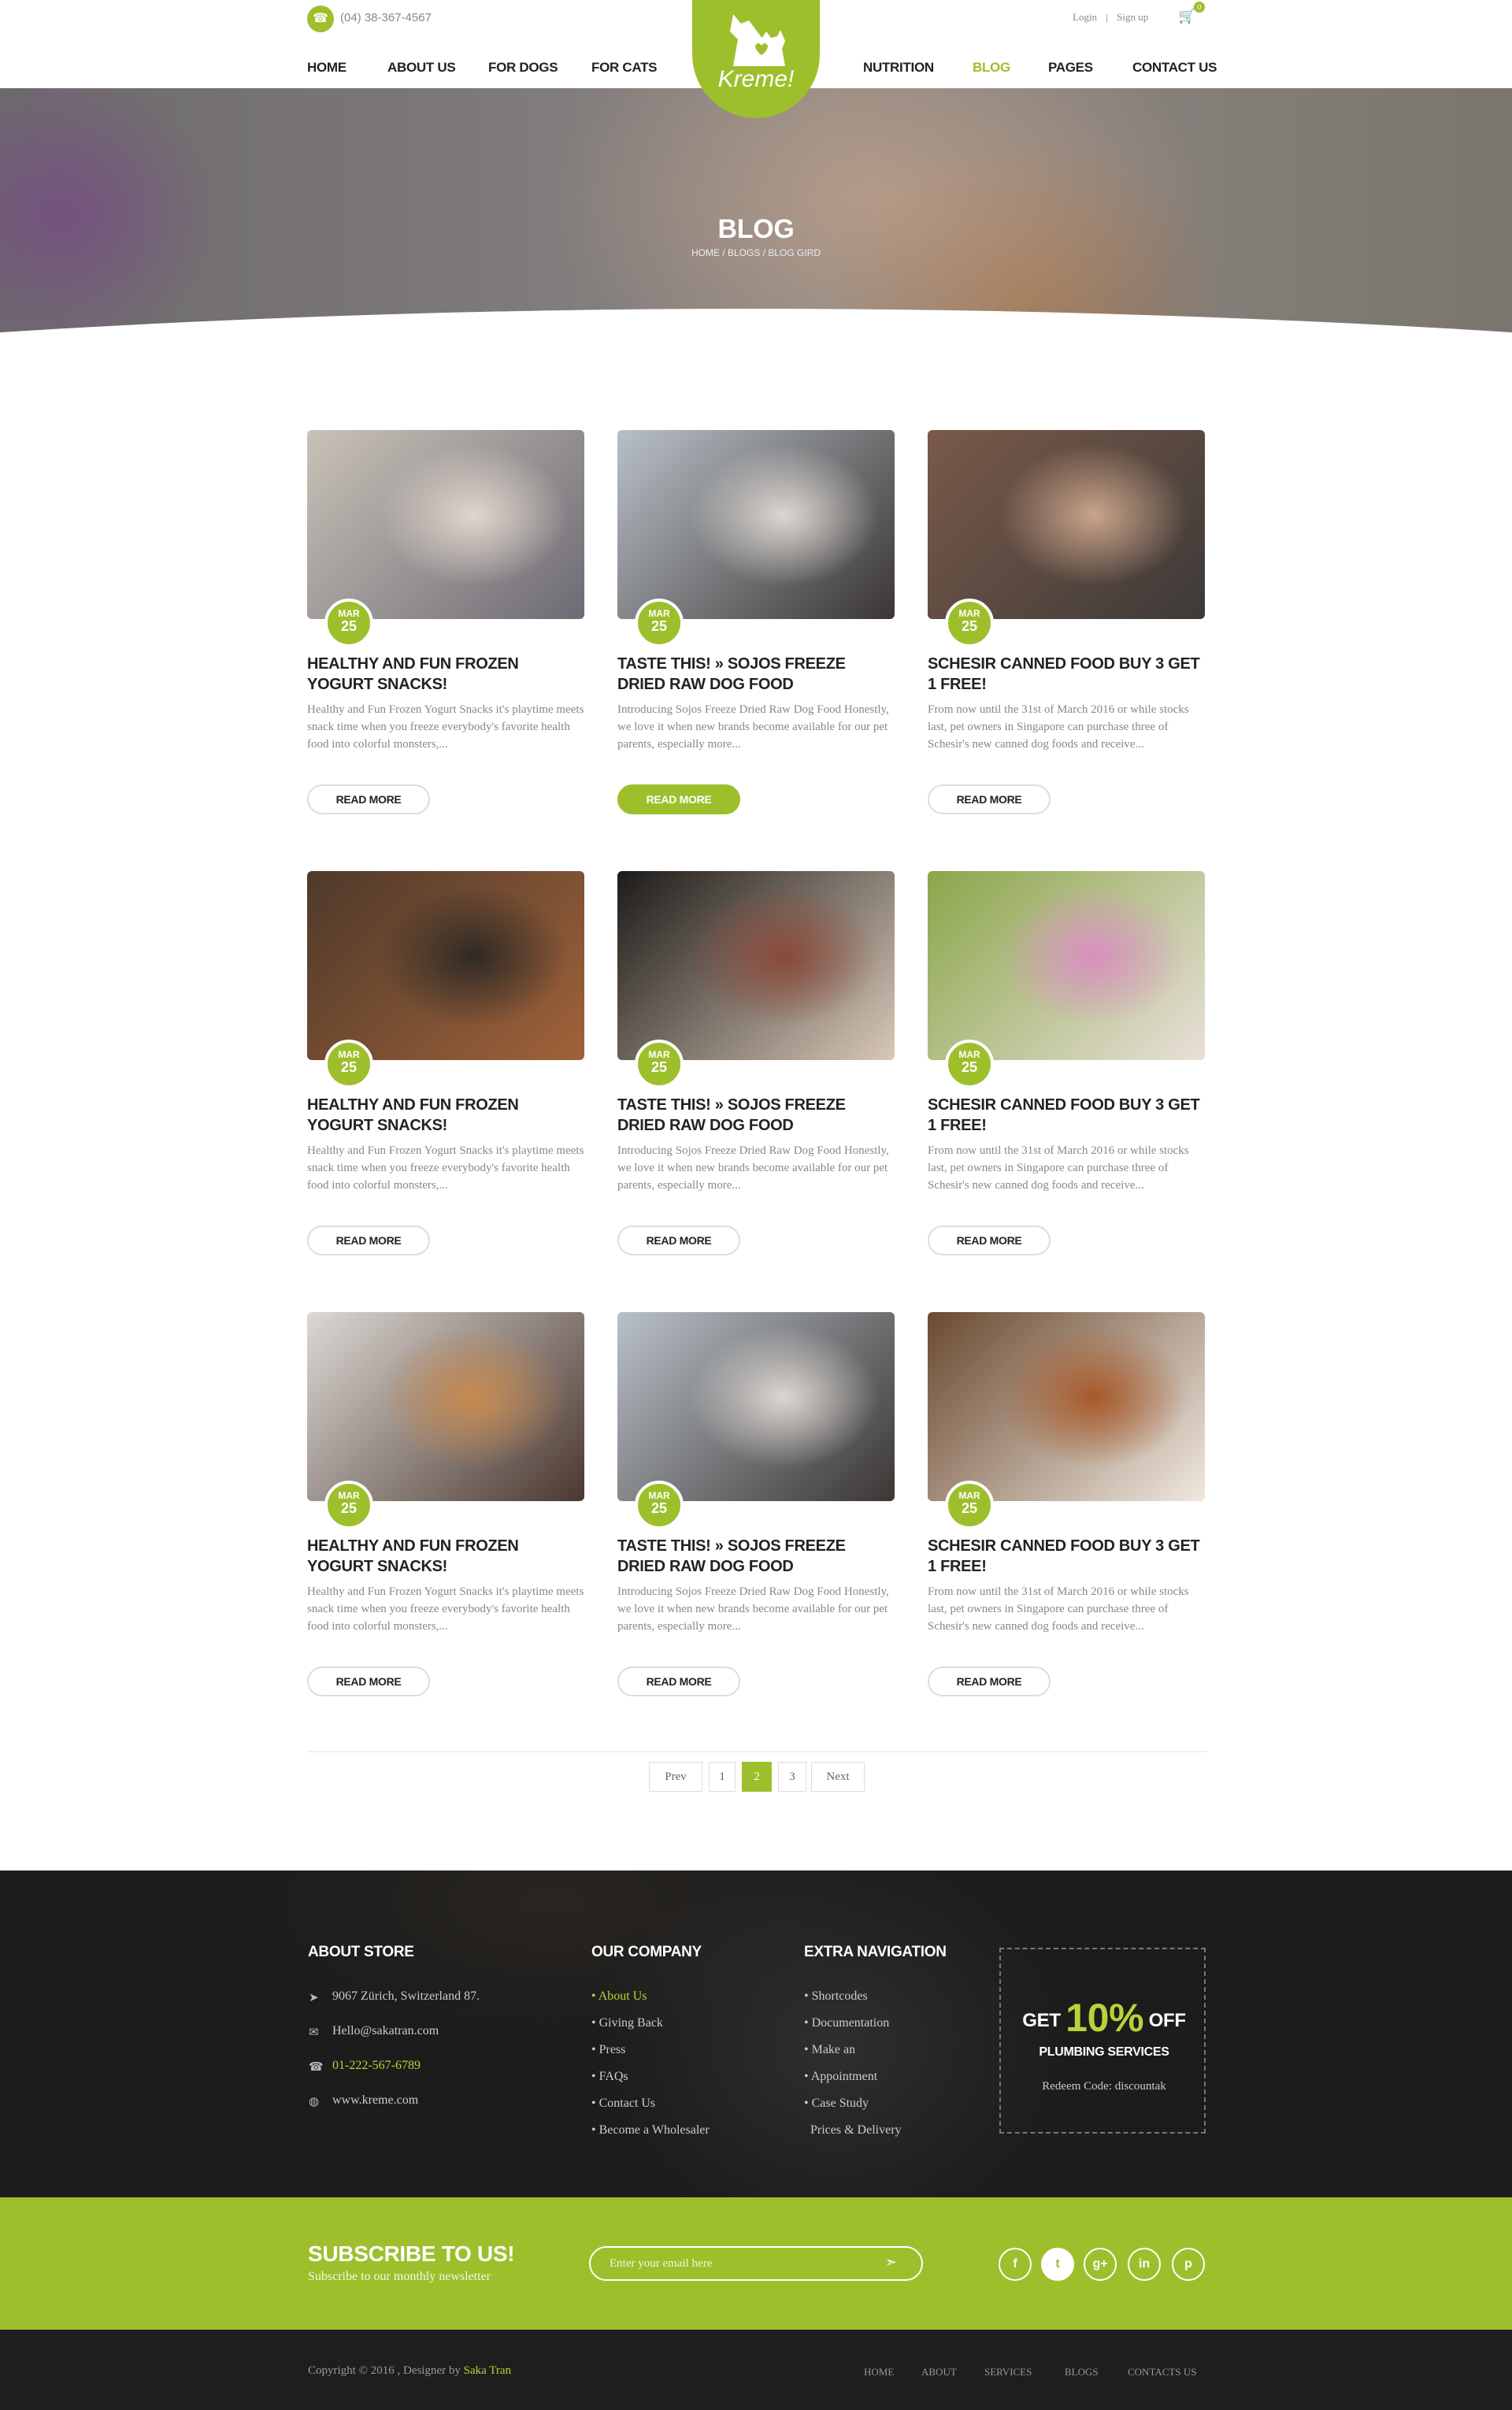  Describe the element at coordinates (650, 2130) in the screenshot. I see `footer-company-link: • Become a Wholesaler` at that location.